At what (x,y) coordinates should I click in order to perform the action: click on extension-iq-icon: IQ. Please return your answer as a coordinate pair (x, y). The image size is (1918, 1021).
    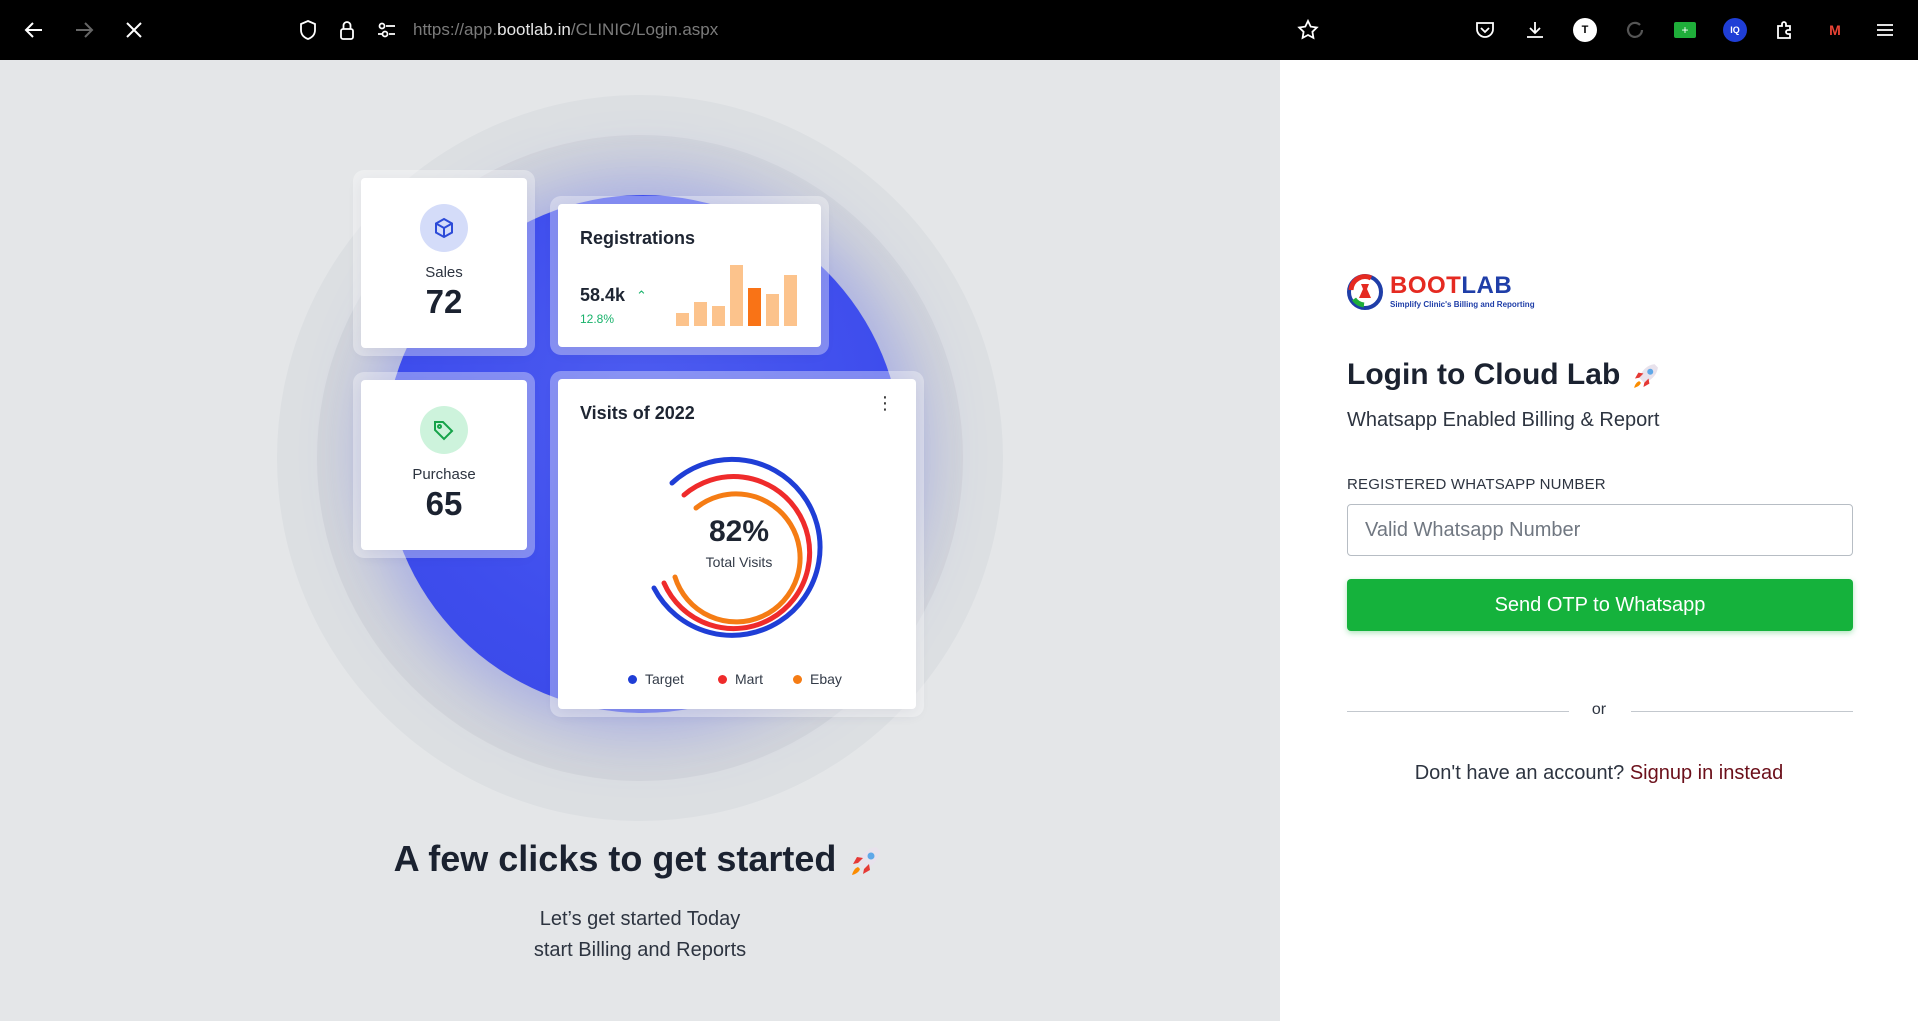
    Looking at the image, I should click on (1735, 30).